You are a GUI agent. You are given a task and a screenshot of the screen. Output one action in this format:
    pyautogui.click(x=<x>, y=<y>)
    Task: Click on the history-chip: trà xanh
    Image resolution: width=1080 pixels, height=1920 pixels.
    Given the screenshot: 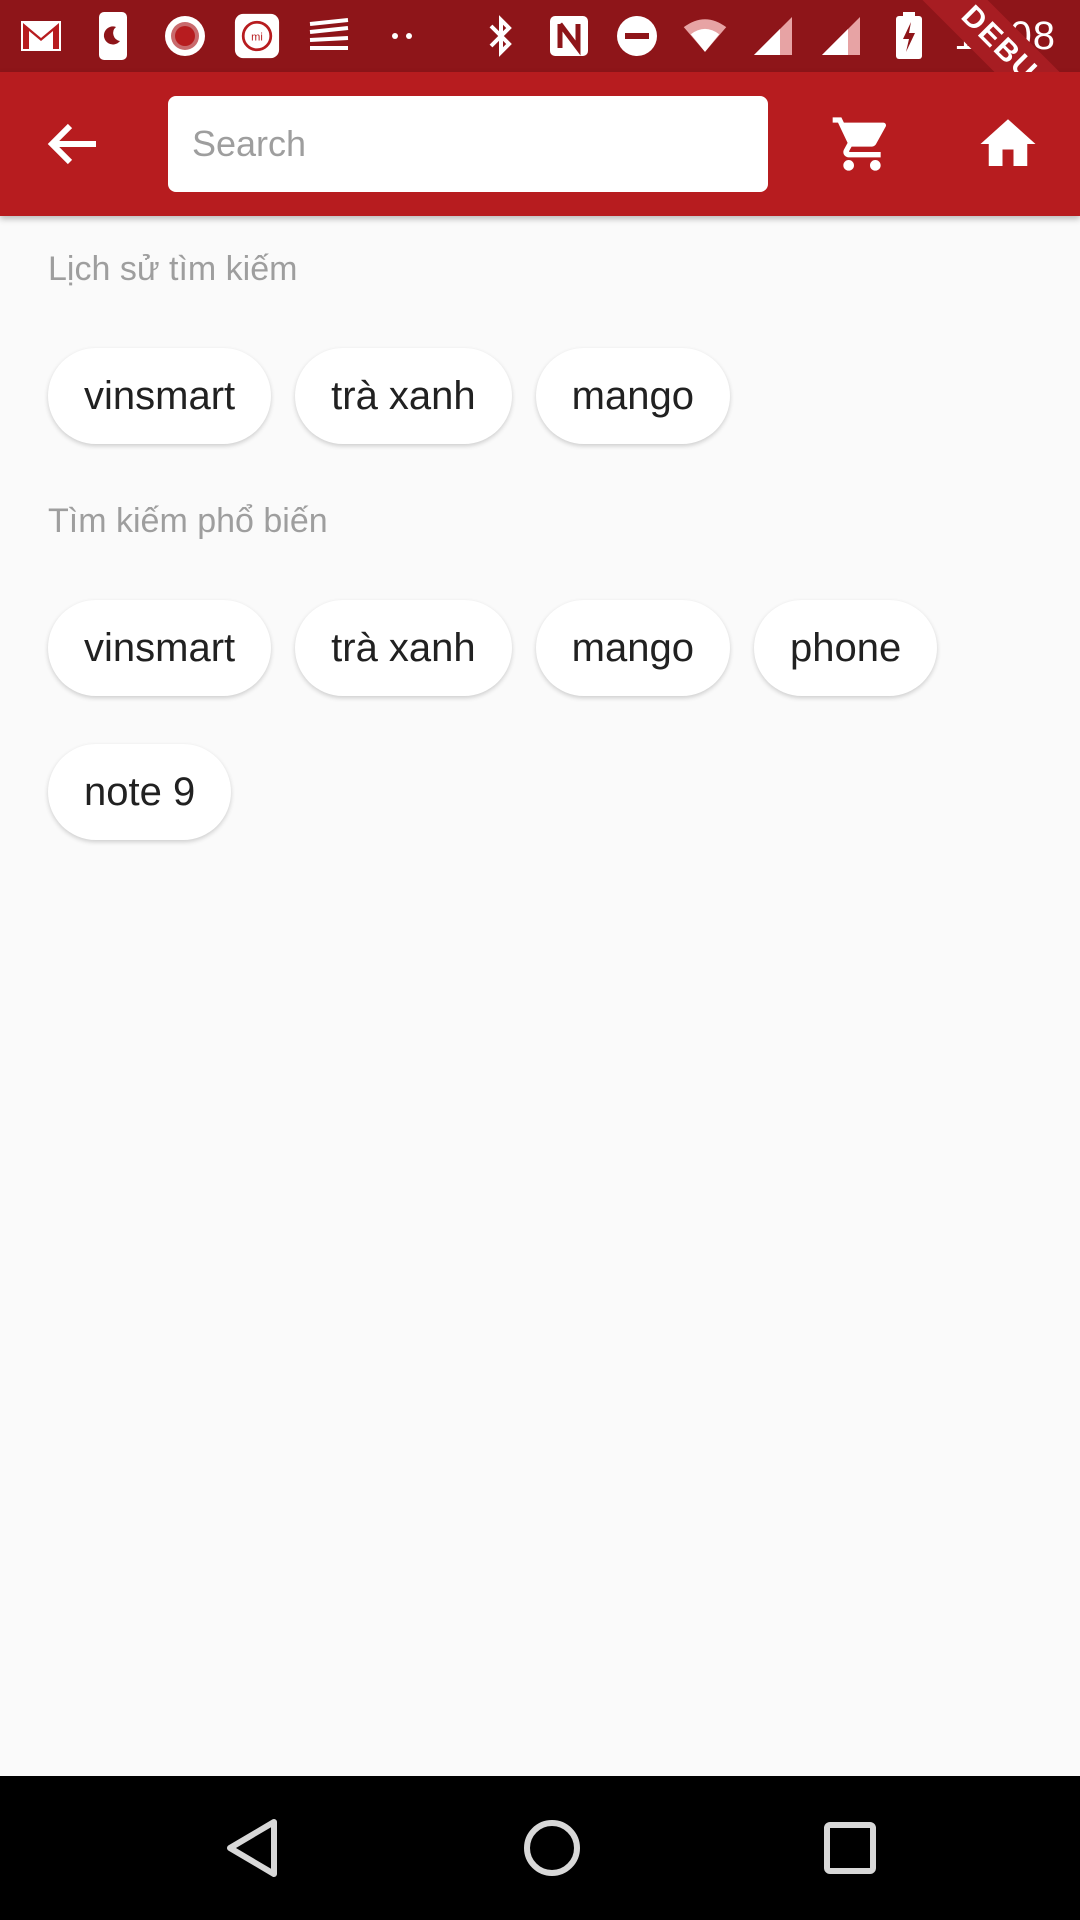 What is the action you would take?
    pyautogui.click(x=403, y=396)
    